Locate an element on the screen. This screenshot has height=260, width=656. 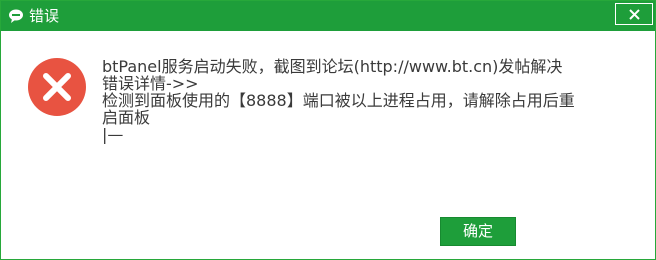
message-line: 检测到面板使用的【8888】端口被以上进程占用，请解除占用后重 is located at coordinates (338, 100).